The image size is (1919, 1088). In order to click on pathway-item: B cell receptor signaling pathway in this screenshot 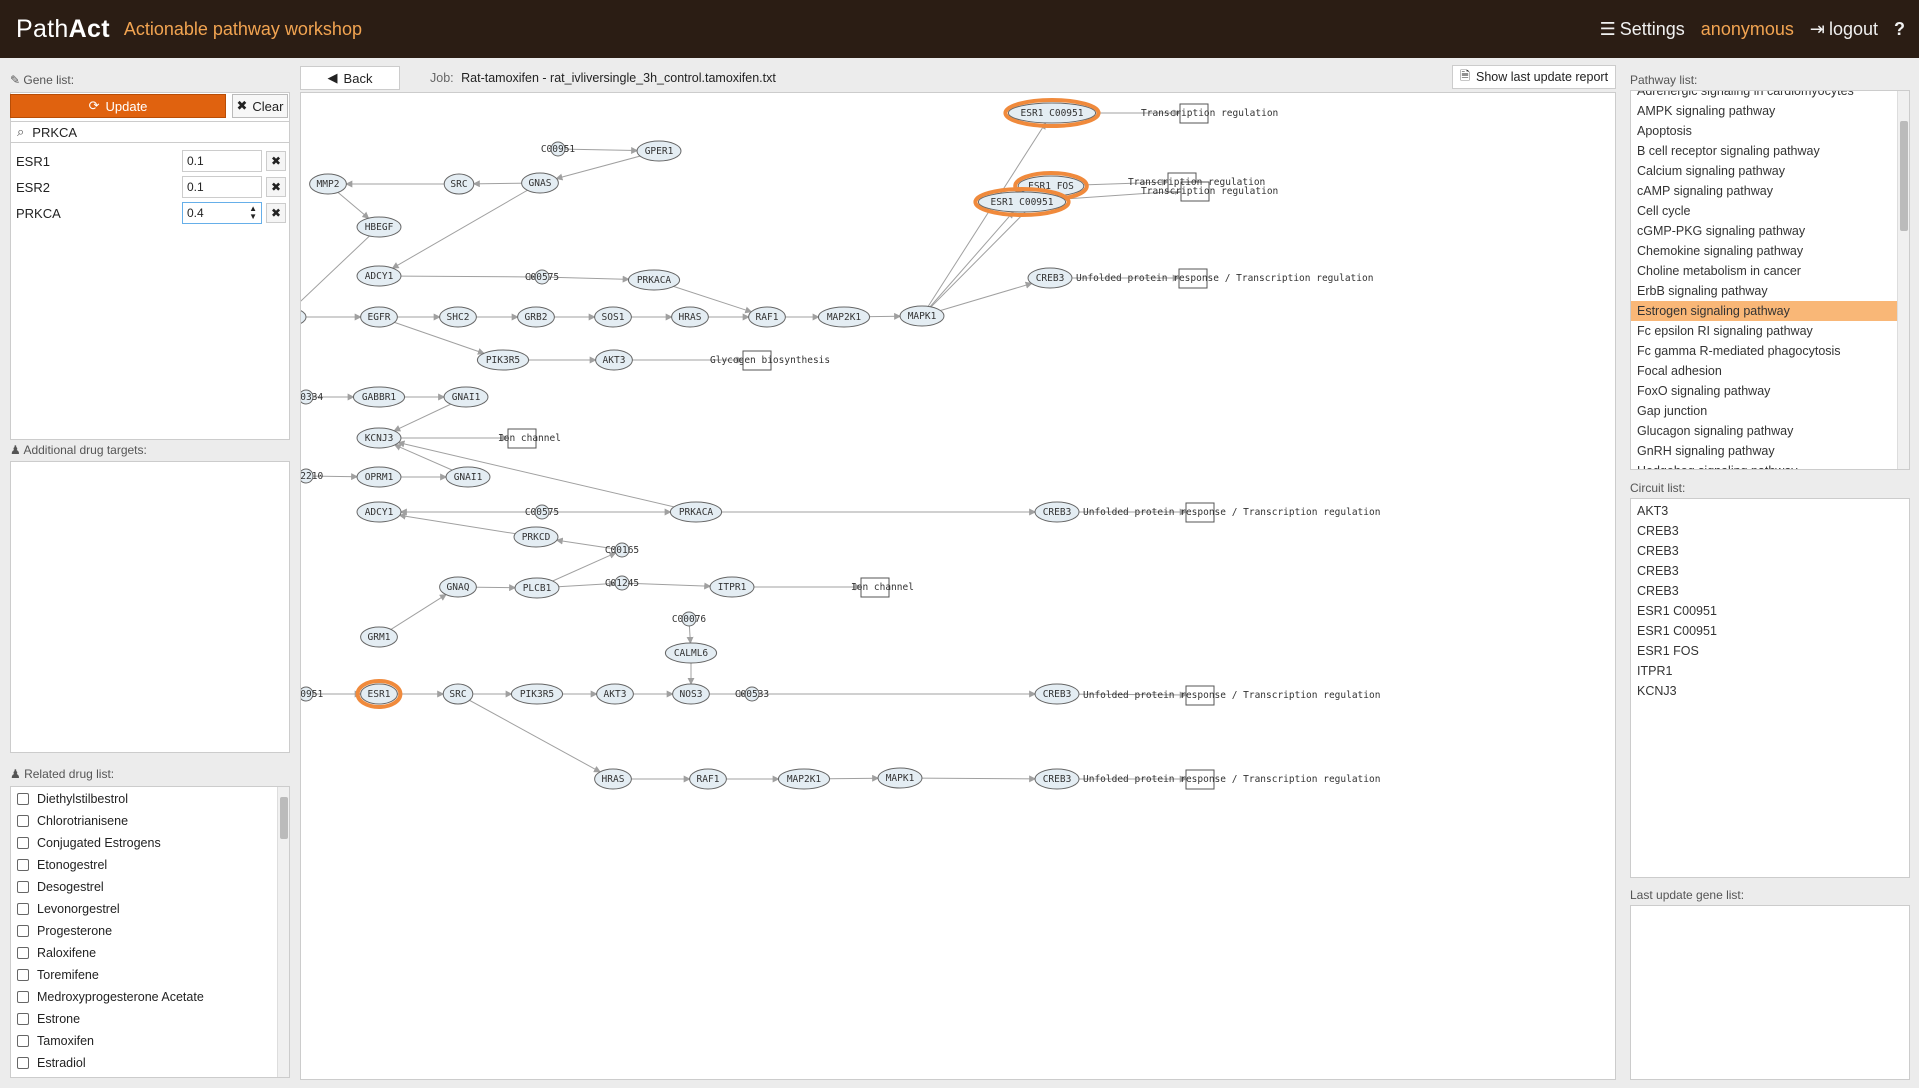, I will do `click(1770, 151)`.